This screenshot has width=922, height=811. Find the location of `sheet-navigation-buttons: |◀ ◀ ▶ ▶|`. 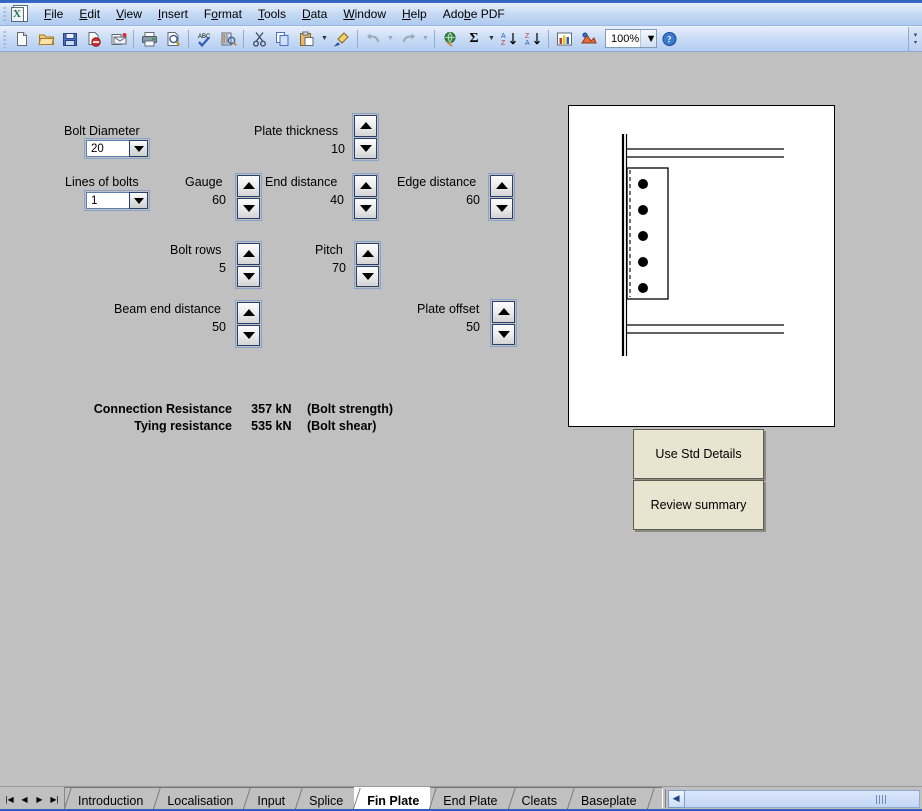

sheet-navigation-buttons: |◀ ◀ ▶ ▶| is located at coordinates (32, 799).